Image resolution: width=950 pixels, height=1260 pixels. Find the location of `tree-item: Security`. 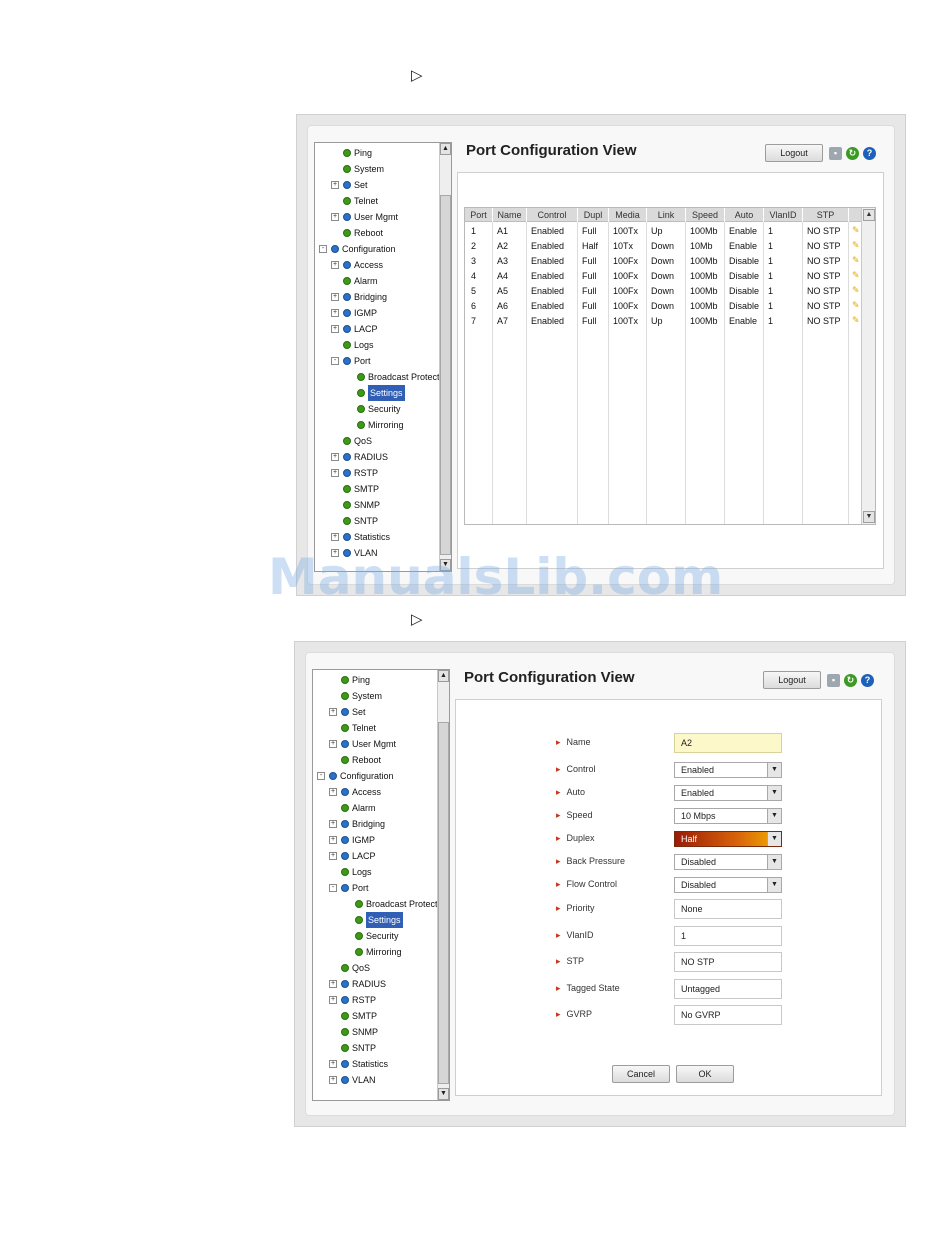

tree-item: Security is located at coordinates (375, 936).